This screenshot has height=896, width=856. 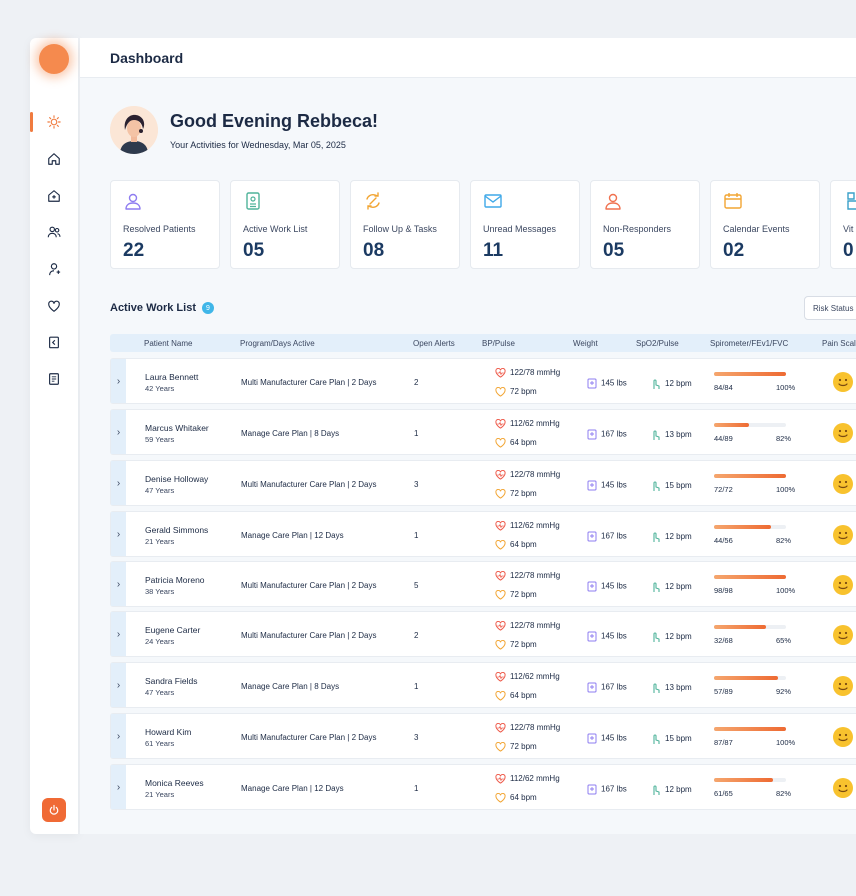 I want to click on patient-name: Eugene Carter, so click(x=172, y=630).